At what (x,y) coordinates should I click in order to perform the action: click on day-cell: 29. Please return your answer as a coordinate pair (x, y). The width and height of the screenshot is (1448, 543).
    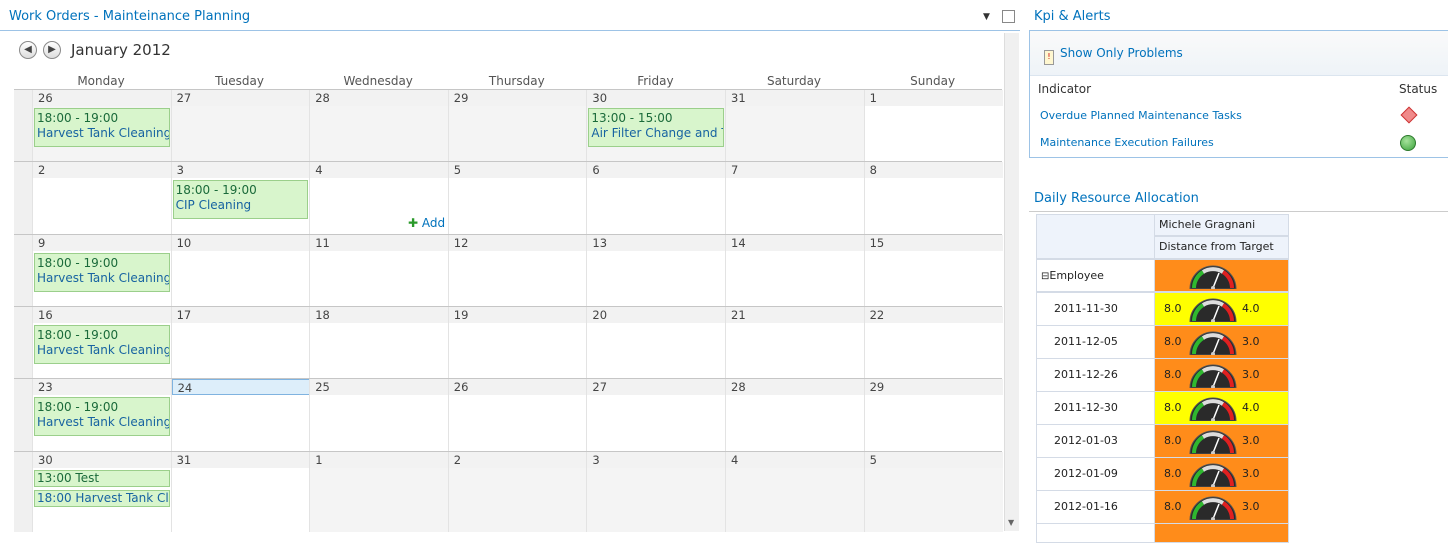
    Looking at the image, I should click on (517, 126).